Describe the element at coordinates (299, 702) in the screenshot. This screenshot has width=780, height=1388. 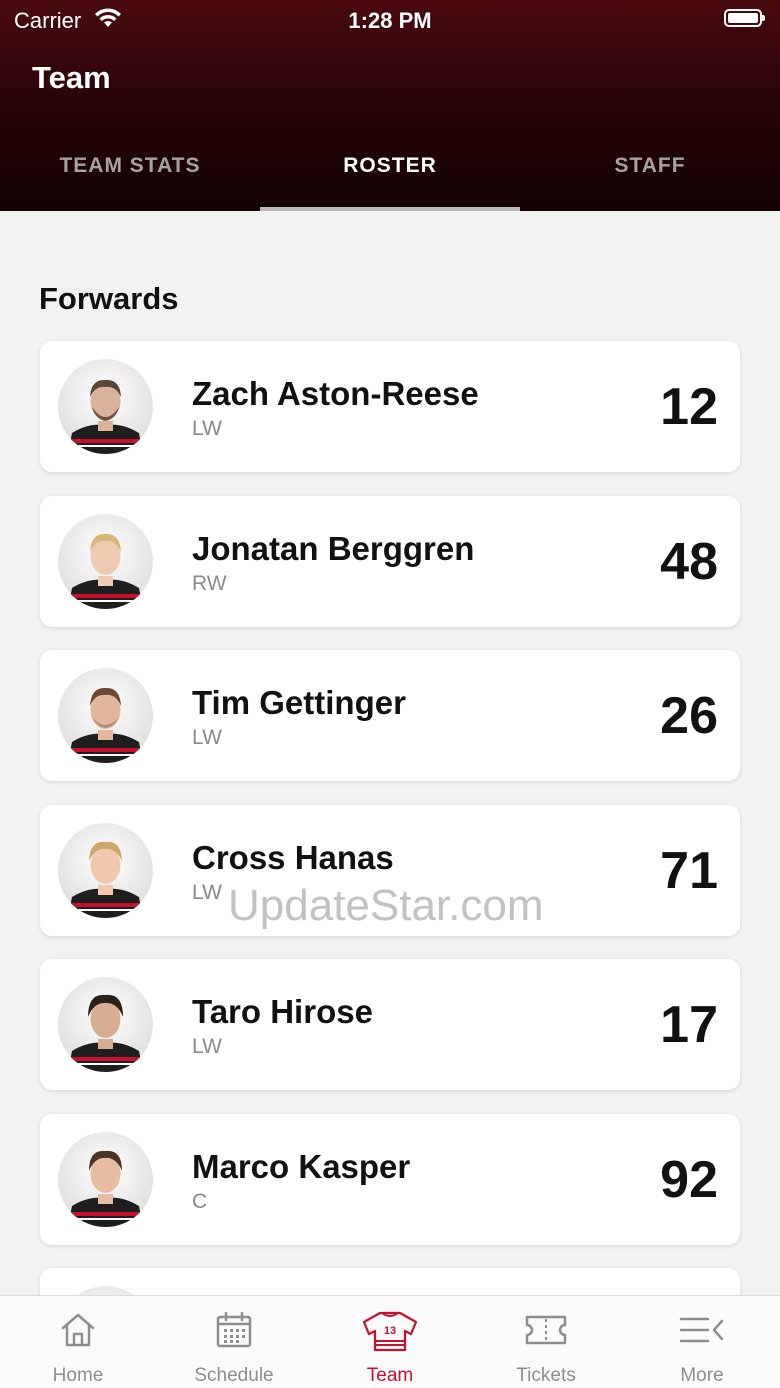
I see `player-name: Tim Gettinger` at that location.